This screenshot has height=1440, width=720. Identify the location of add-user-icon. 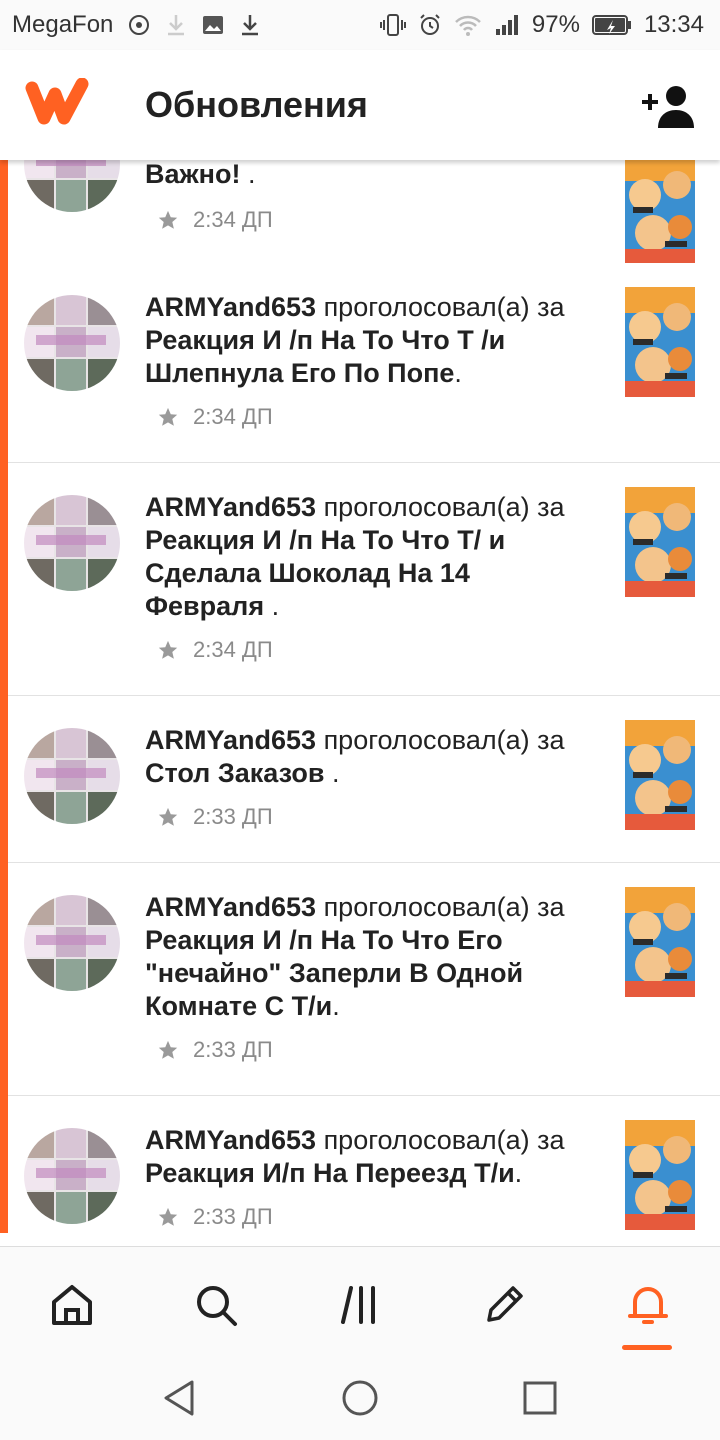
(668, 107).